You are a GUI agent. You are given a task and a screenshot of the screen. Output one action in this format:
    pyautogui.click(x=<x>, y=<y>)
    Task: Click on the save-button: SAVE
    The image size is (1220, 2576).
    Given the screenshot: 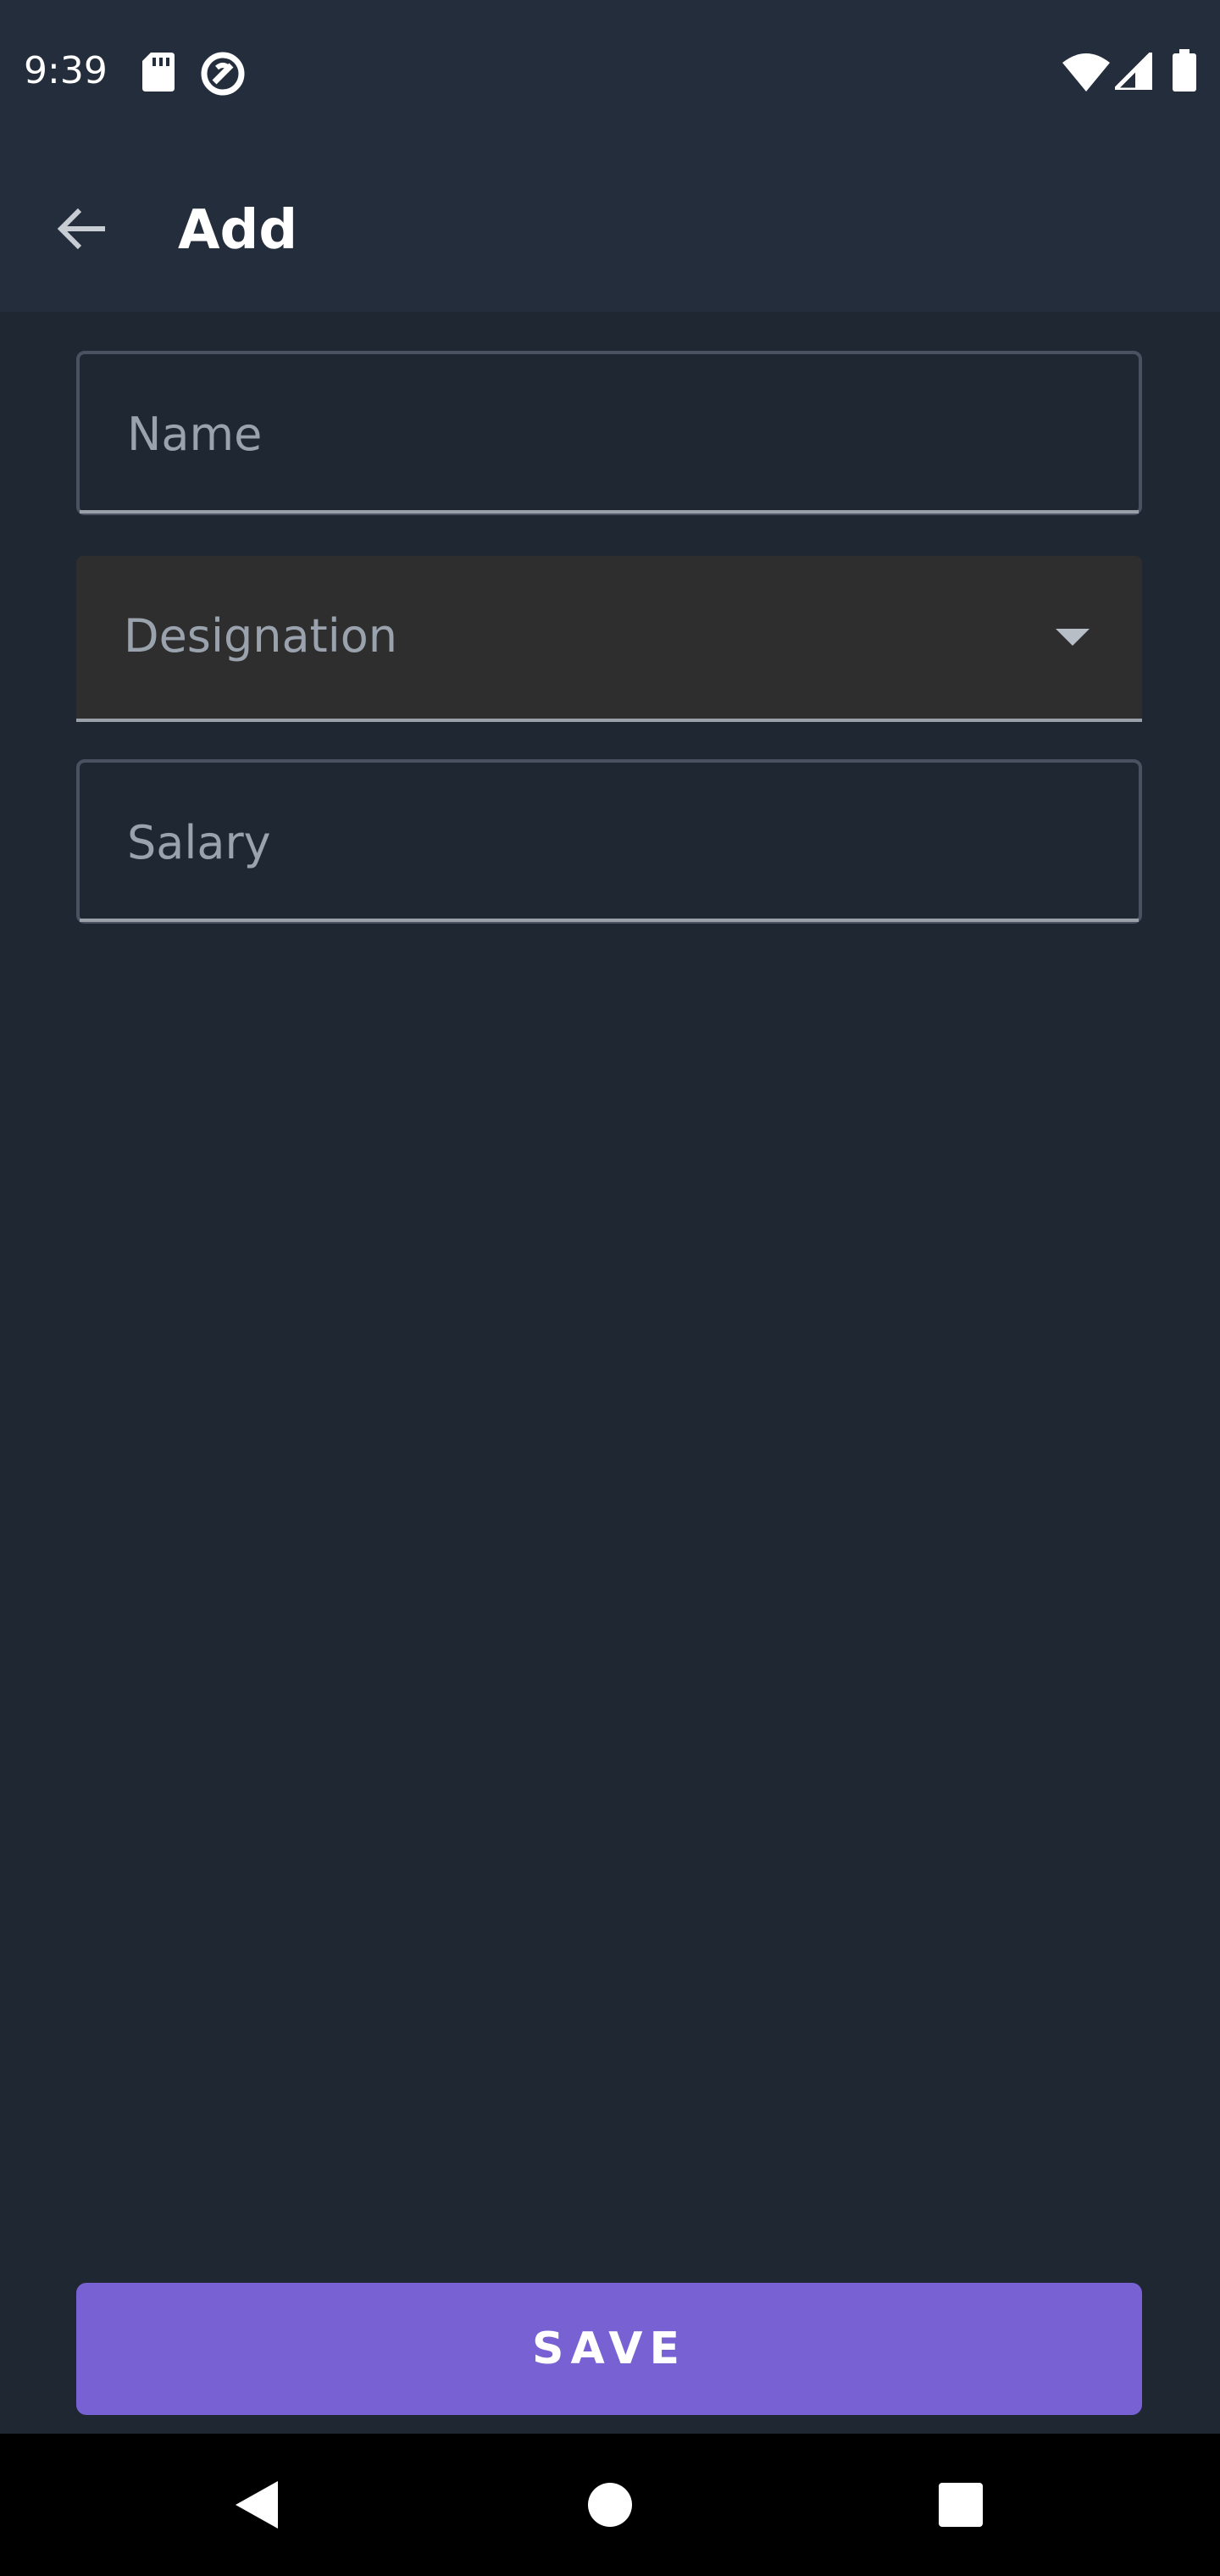 What is the action you would take?
    pyautogui.click(x=609, y=2349)
    